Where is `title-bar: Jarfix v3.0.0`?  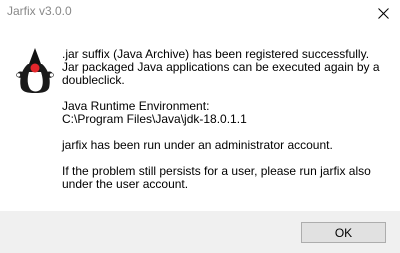 title-bar: Jarfix v3.0.0 is located at coordinates (200, 14).